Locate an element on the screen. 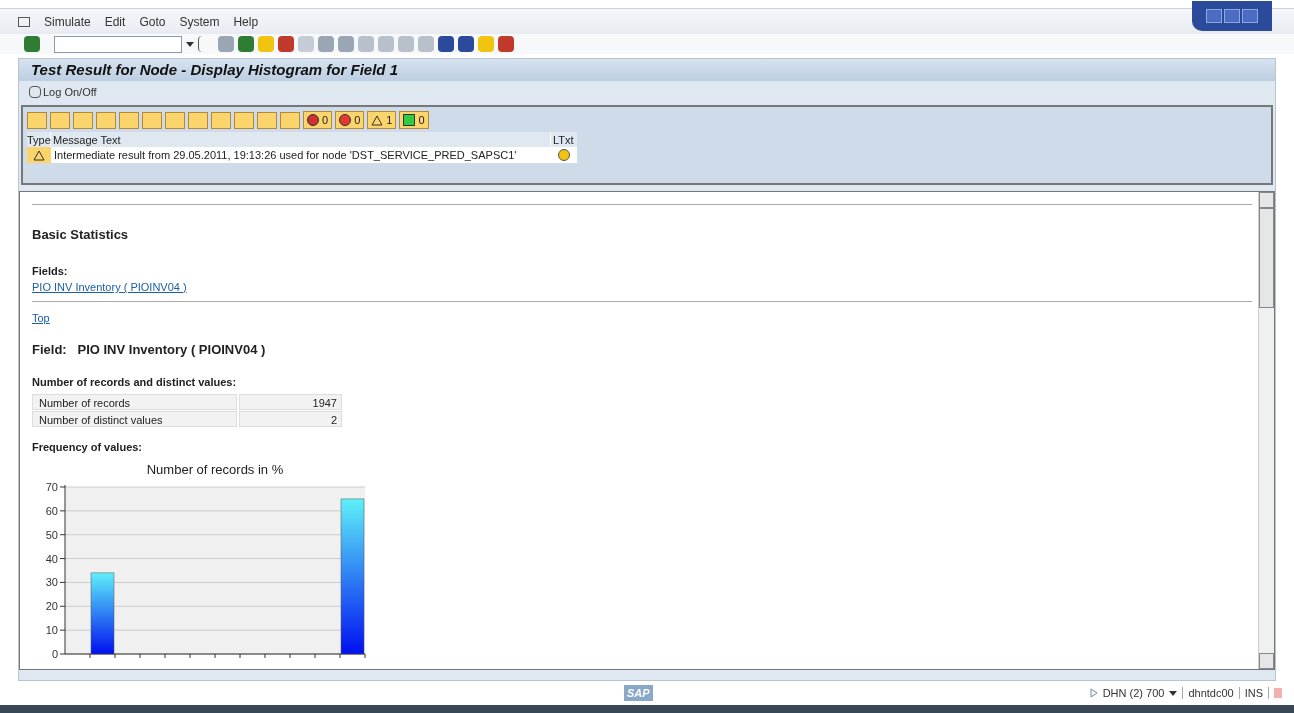 The image size is (1294, 713). close-button is located at coordinates (1250, 16).